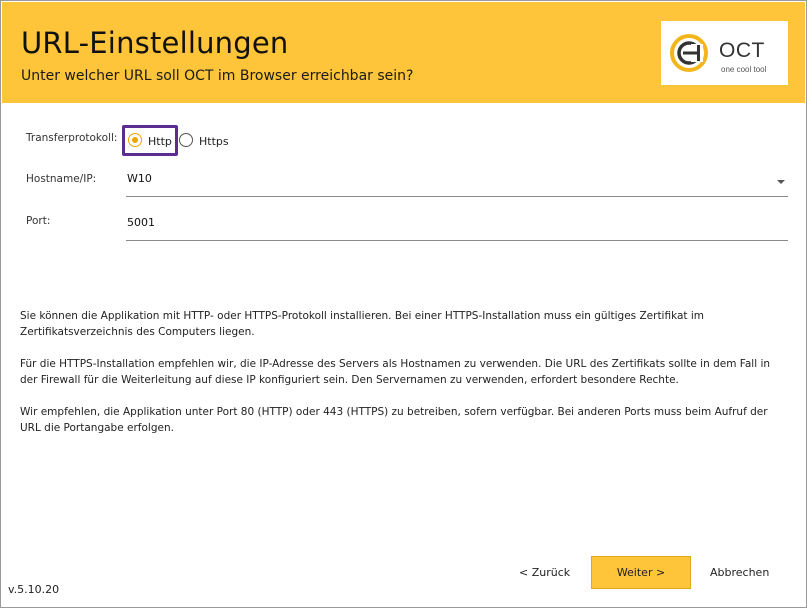  Describe the element at coordinates (186, 140) in the screenshot. I see `radio-https-indicator` at that location.